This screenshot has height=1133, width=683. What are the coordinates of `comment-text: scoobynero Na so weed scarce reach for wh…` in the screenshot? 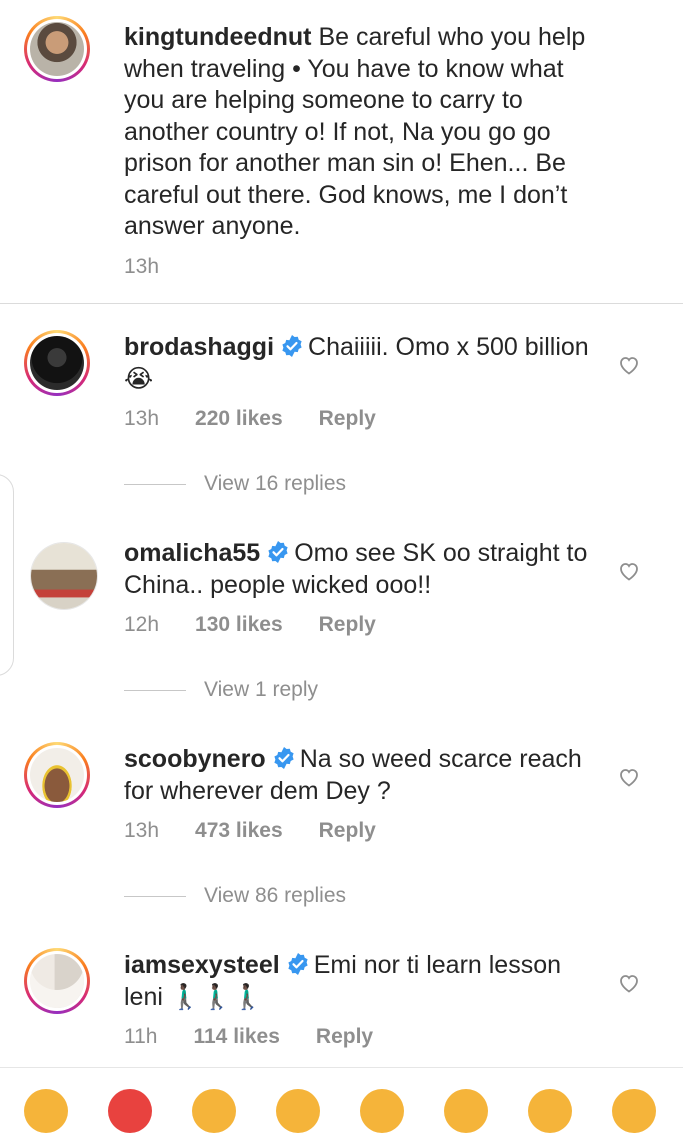 It's located at (364, 775).